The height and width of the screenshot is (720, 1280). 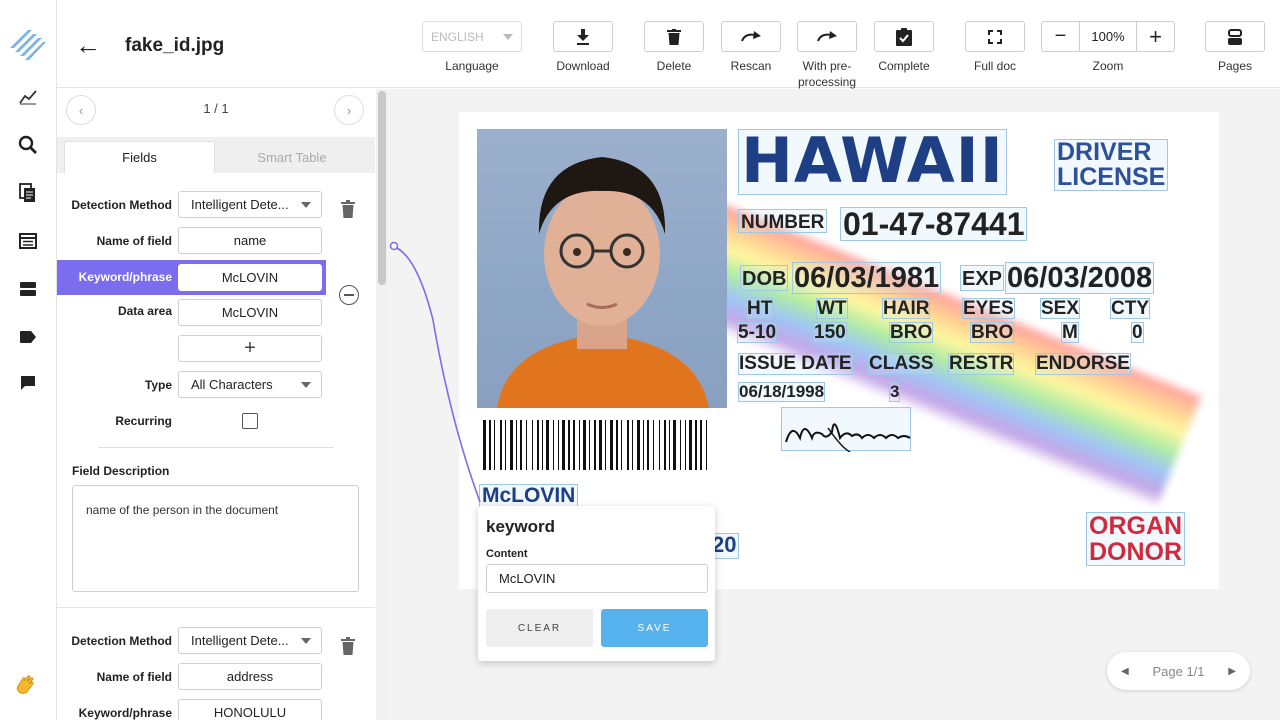 What do you see at coordinates (507, 554) in the screenshot?
I see `popup-content-label: Content` at bounding box center [507, 554].